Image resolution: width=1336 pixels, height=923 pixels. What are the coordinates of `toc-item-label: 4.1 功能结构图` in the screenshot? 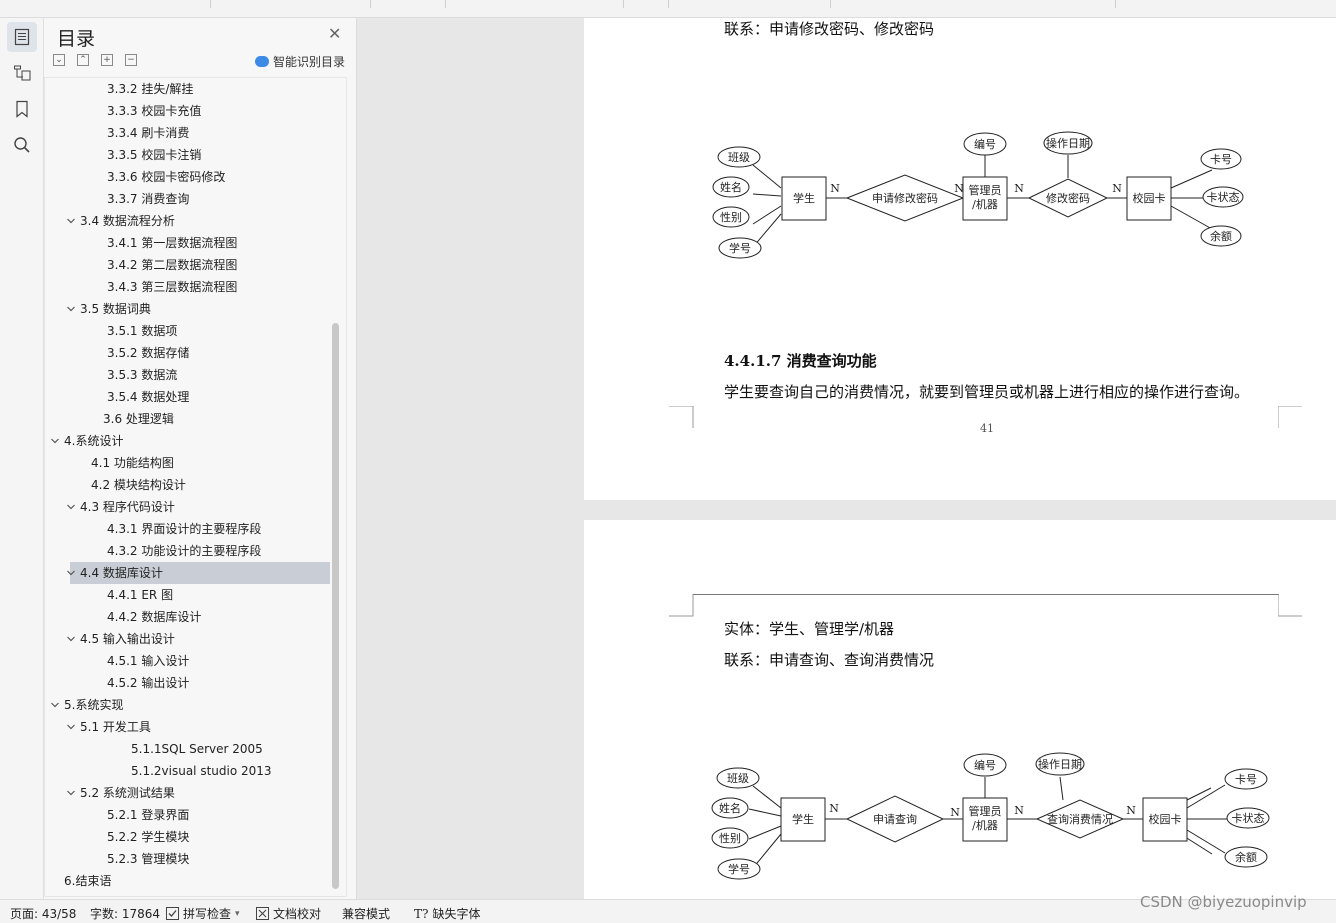 It's located at (132, 463).